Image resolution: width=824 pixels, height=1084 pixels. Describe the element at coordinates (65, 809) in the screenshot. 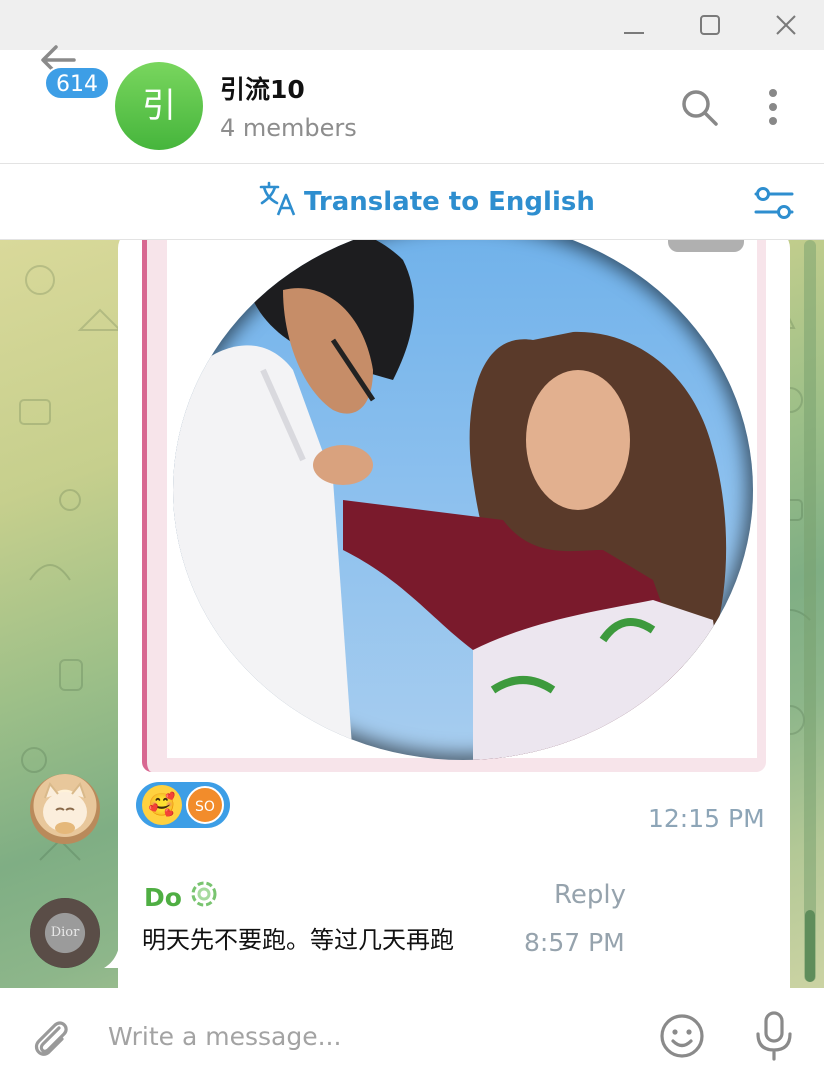

I see `sender-avatar` at that location.